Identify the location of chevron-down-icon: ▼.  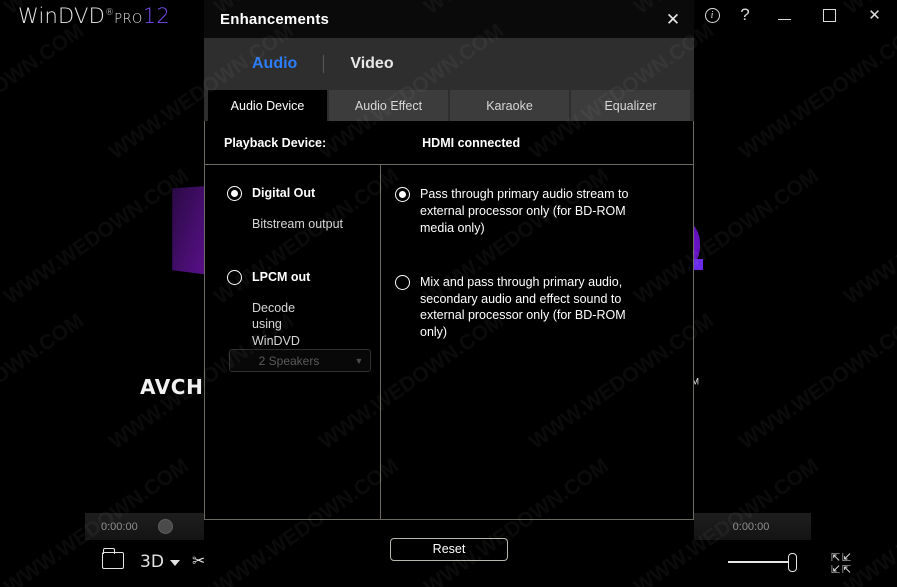
(359, 360).